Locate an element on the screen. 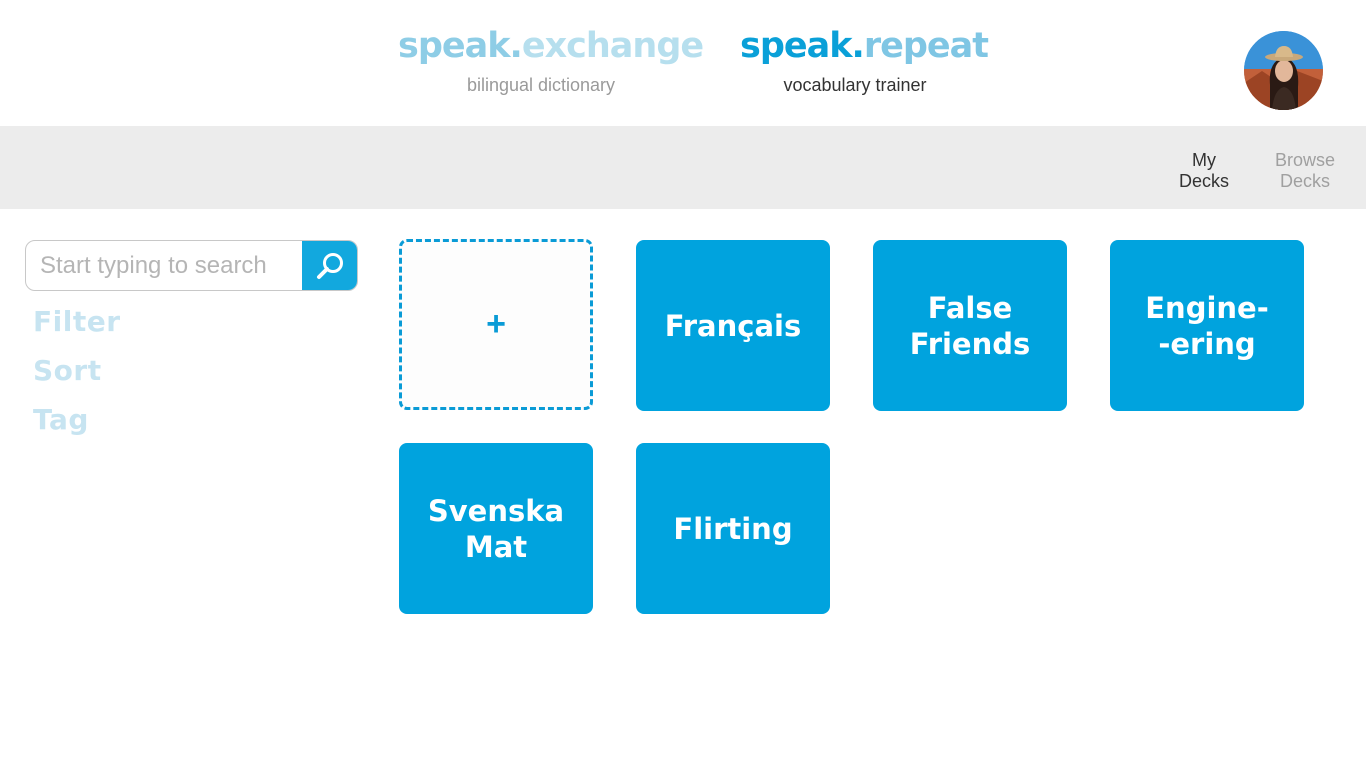 This screenshot has width=1366, height=768. search-icon is located at coordinates (330, 265).